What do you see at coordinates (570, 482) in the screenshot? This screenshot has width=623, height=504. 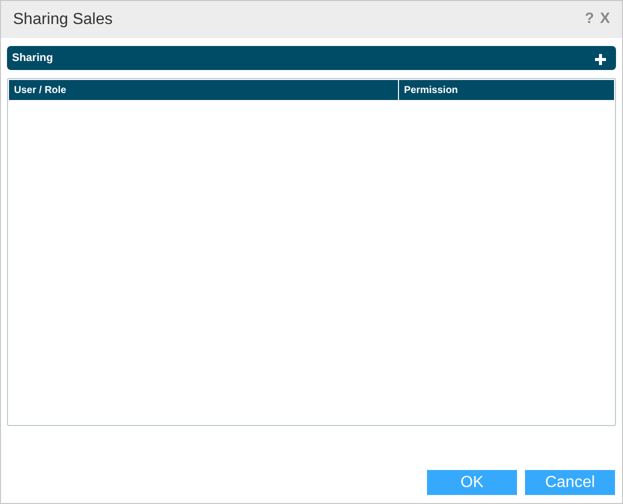 I see `cancel-button: Cancel` at bounding box center [570, 482].